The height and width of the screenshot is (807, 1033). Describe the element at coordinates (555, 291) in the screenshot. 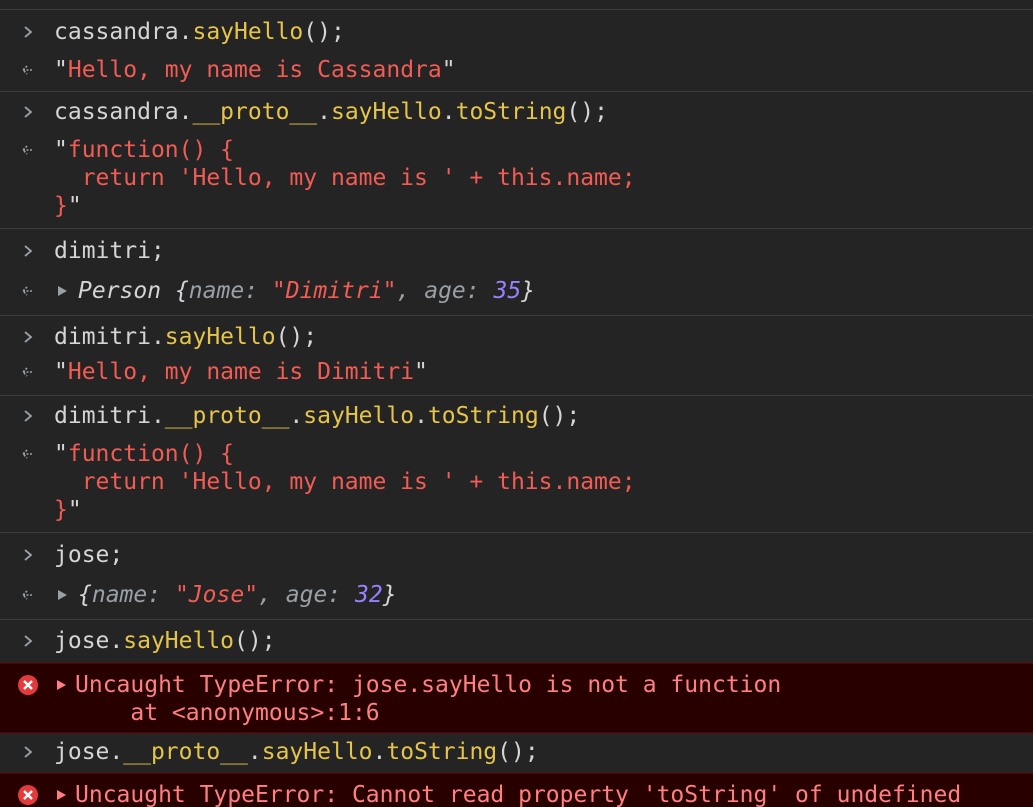

I see `object-preview: Person {name: "Dimitri", age: 35}` at that location.